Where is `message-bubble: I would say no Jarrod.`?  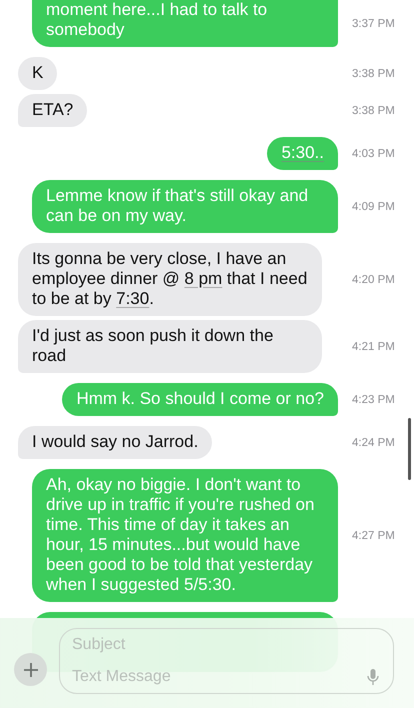
message-bubble: I would say no Jarrod. is located at coordinates (115, 442).